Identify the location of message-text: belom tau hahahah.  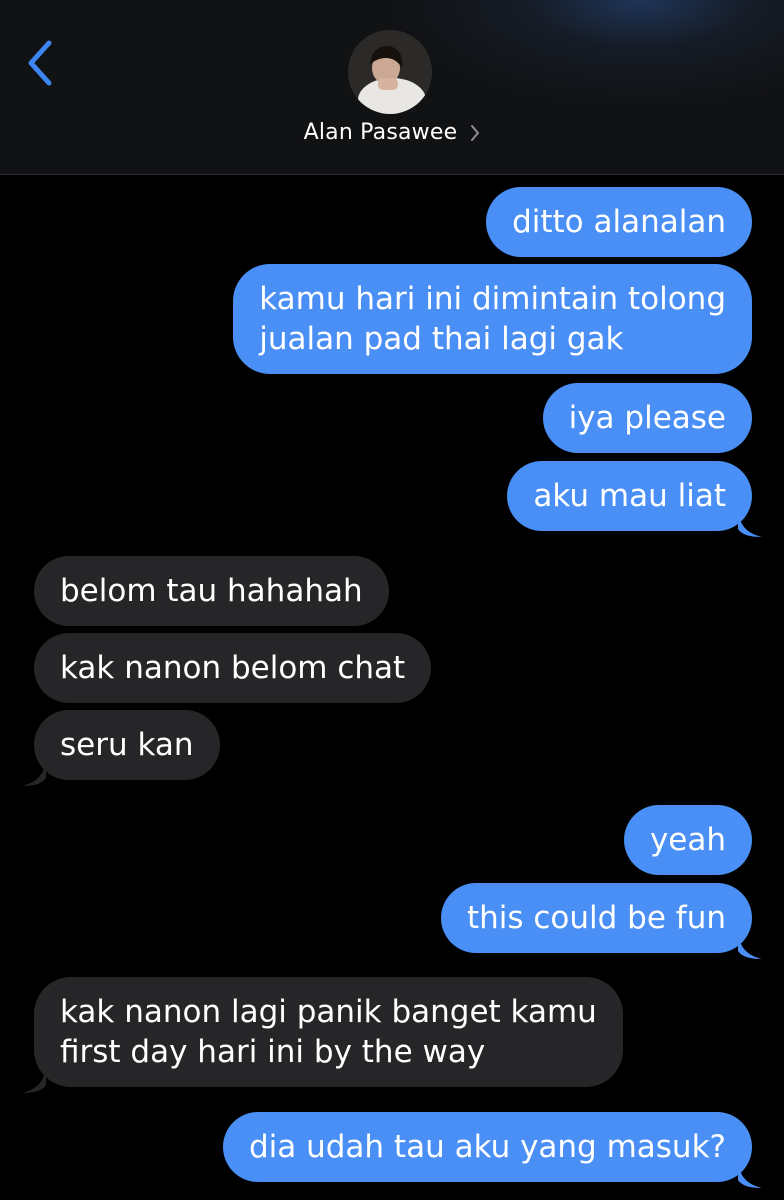
(211, 591).